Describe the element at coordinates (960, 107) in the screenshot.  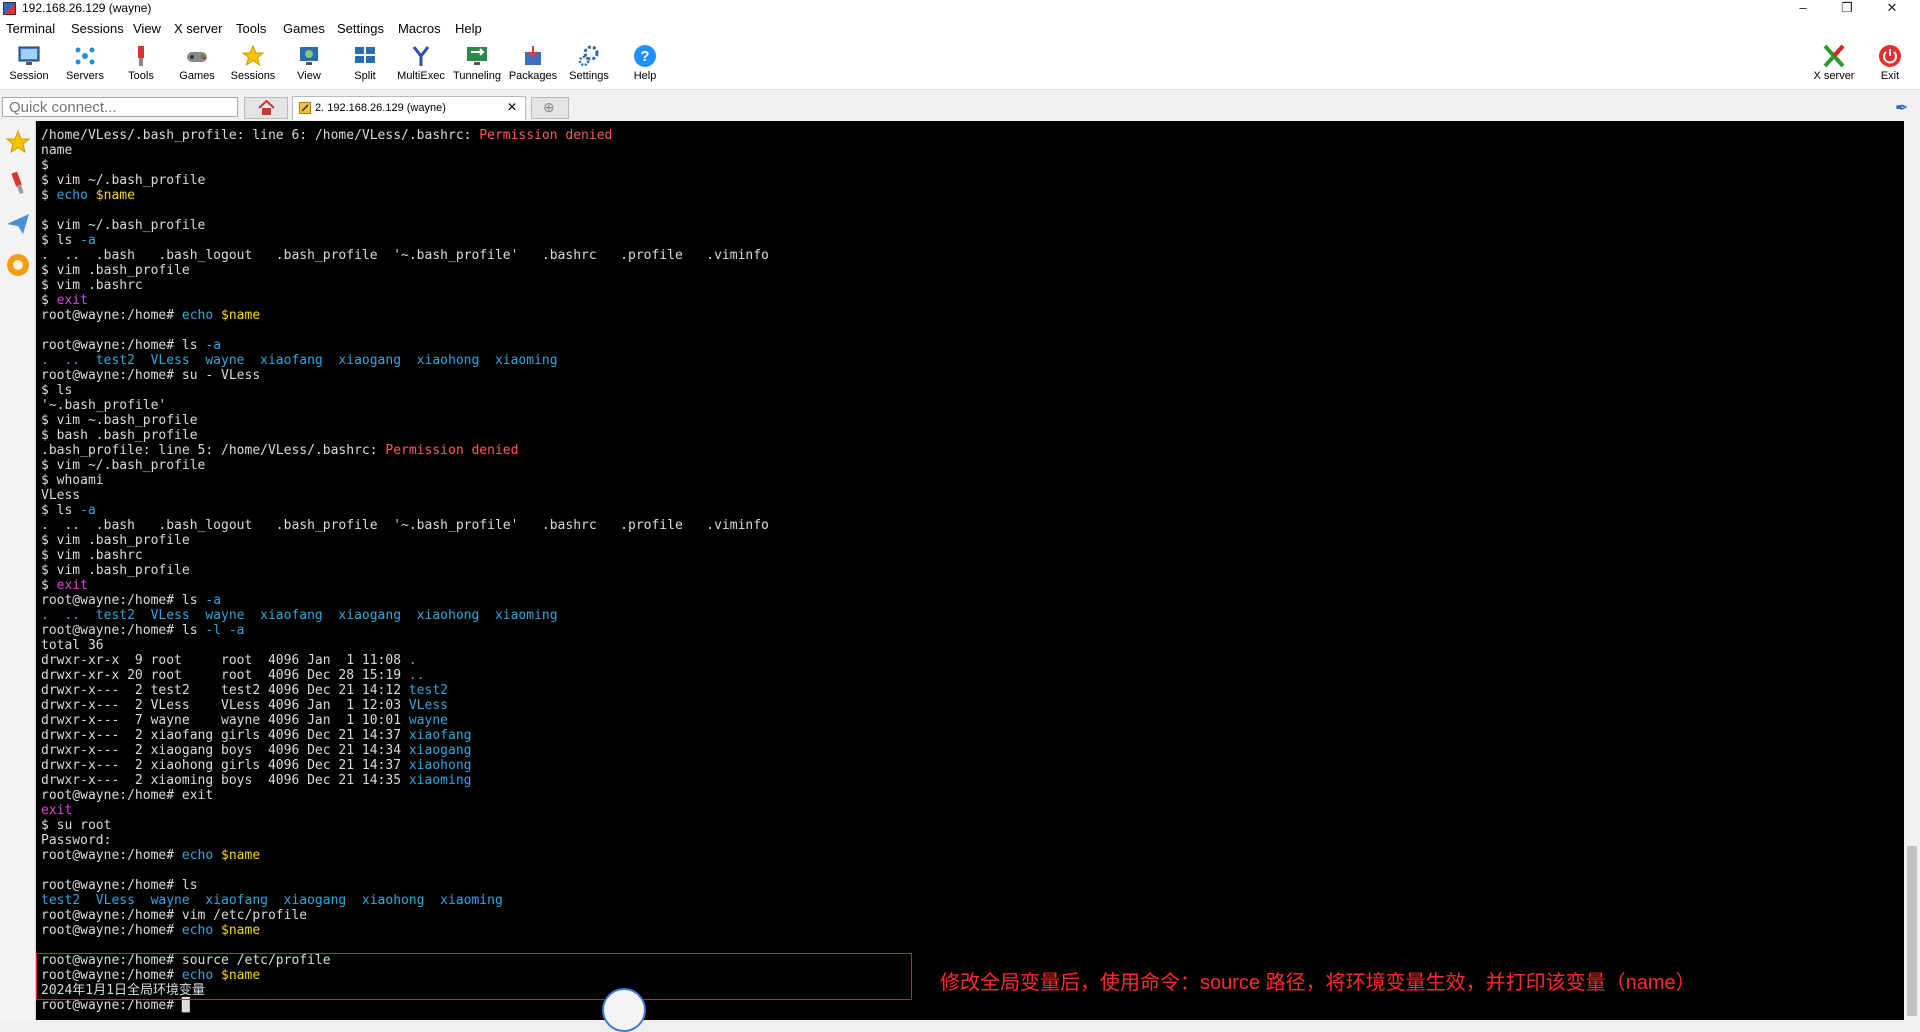
I see `tab-bar: 2. 192.168.26.129 (wayne) ✕ ⊕ ✒` at that location.